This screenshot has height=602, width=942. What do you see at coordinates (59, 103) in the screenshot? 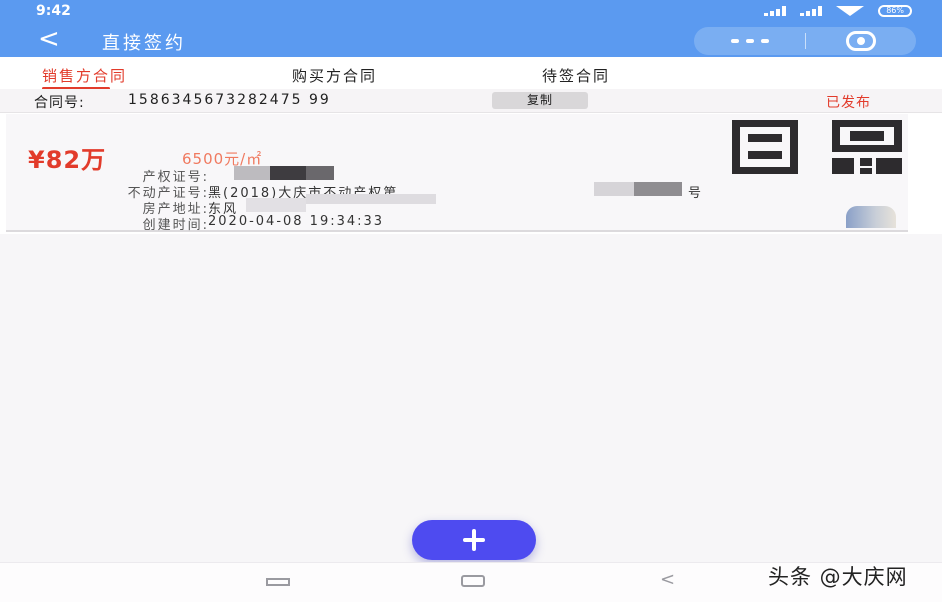
I see `contract-number-label: 合同号:` at bounding box center [59, 103].